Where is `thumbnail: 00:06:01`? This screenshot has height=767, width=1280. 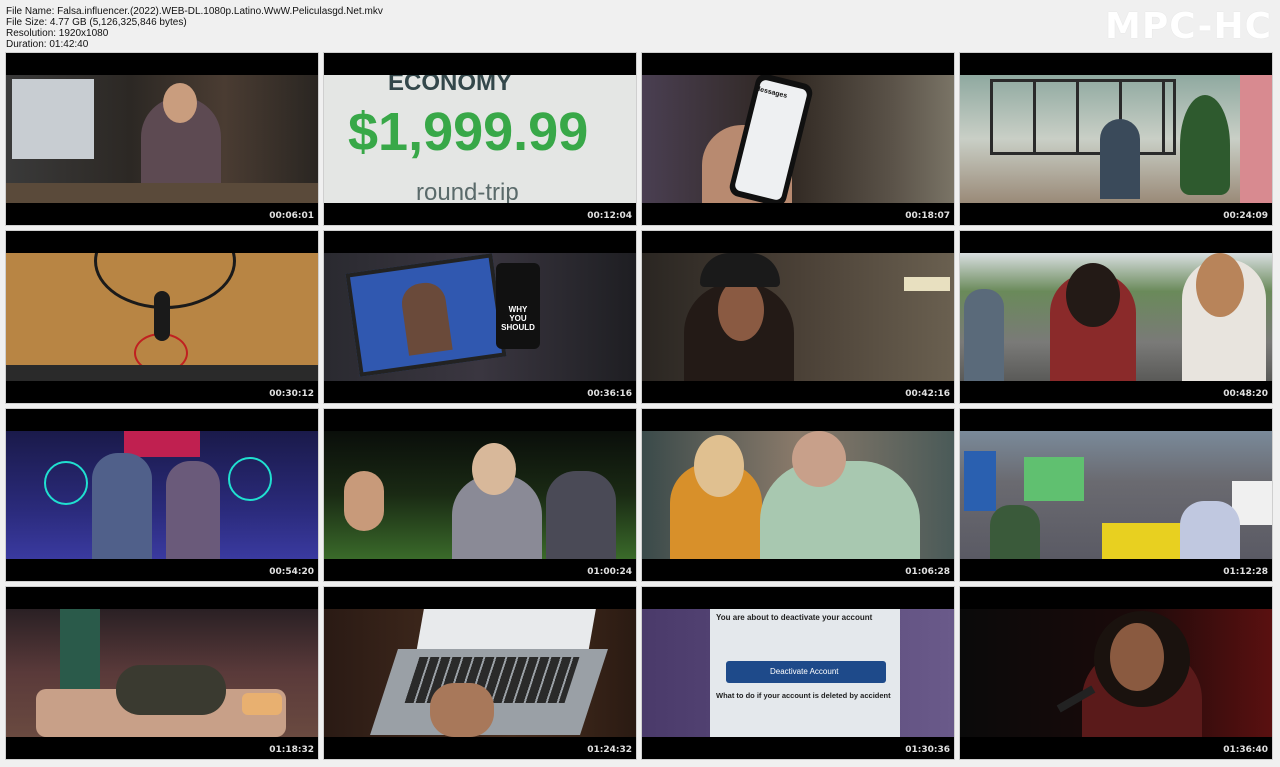
thumbnail: 00:06:01 is located at coordinates (162, 139).